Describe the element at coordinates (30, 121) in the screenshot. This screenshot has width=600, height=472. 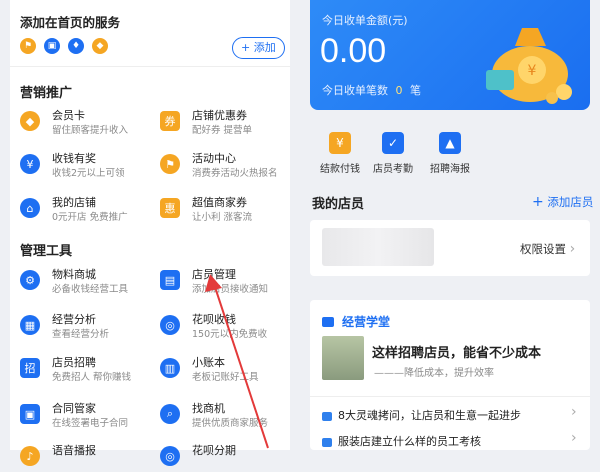
I see `member-card-icon: ◆` at that location.